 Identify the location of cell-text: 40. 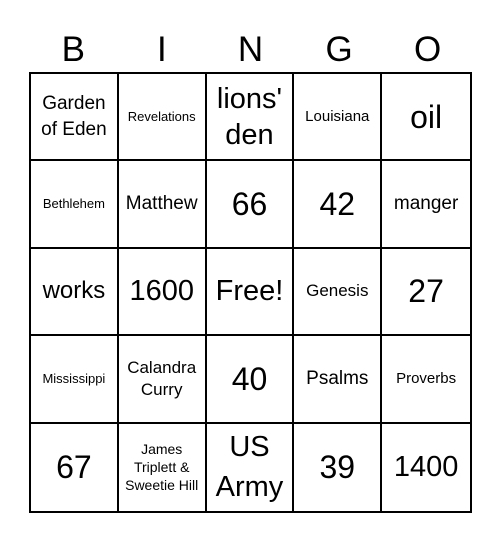
(249, 378).